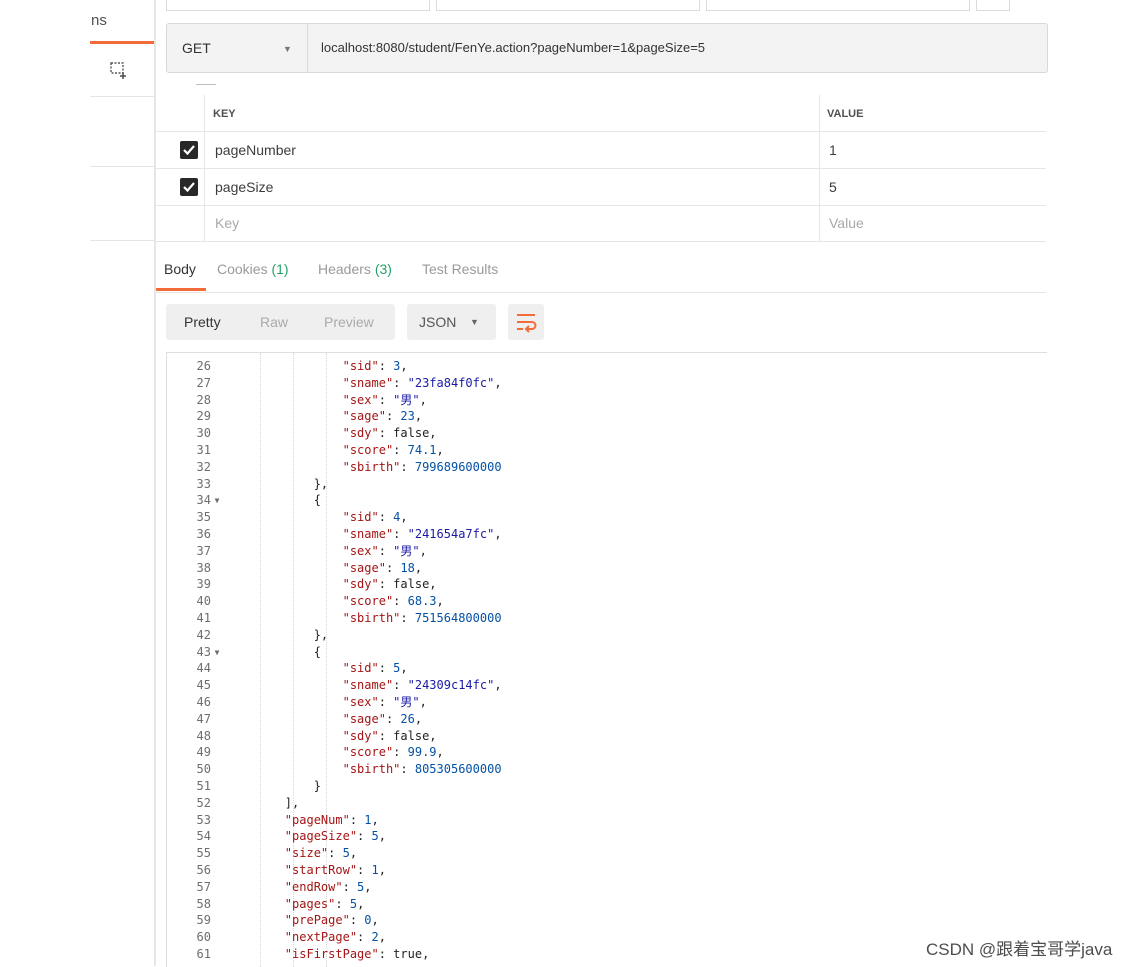  Describe the element at coordinates (203, 366) in the screenshot. I see `line-number: 26` at that location.